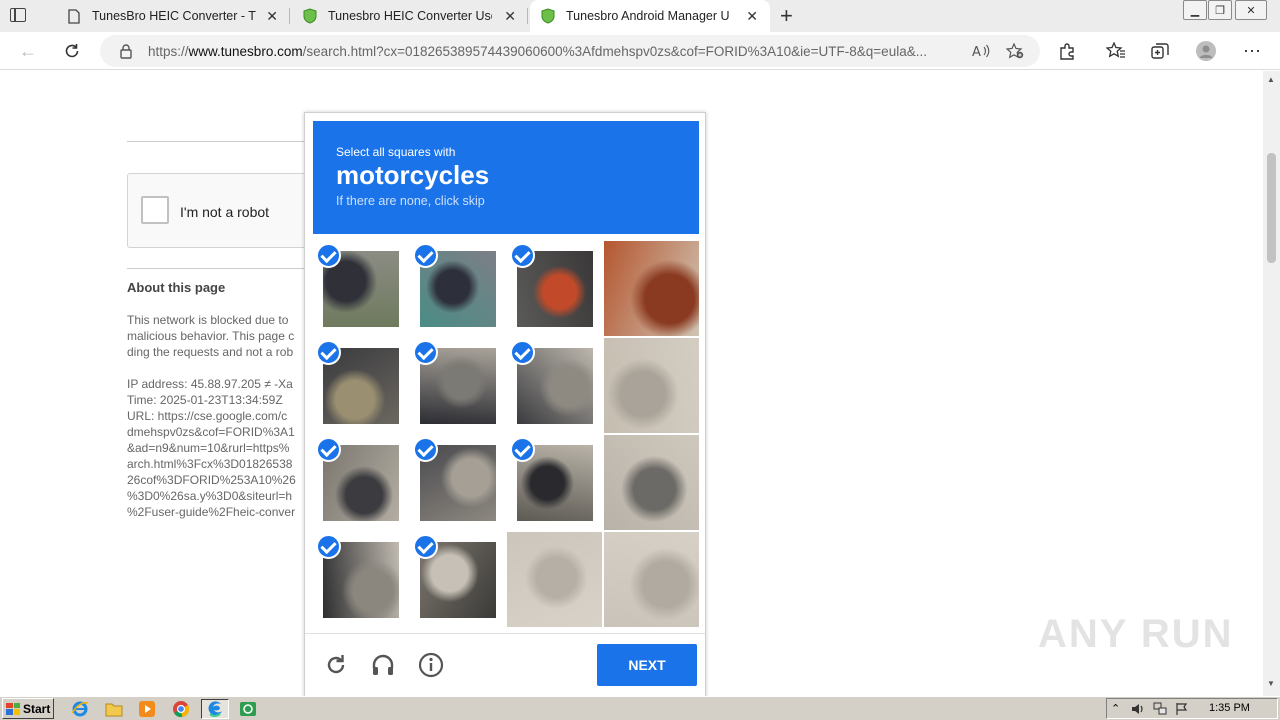 Image resolution: width=1280 pixels, height=720 pixels. What do you see at coordinates (1182, 709) in the screenshot?
I see `action-center-flag-icon` at bounding box center [1182, 709].